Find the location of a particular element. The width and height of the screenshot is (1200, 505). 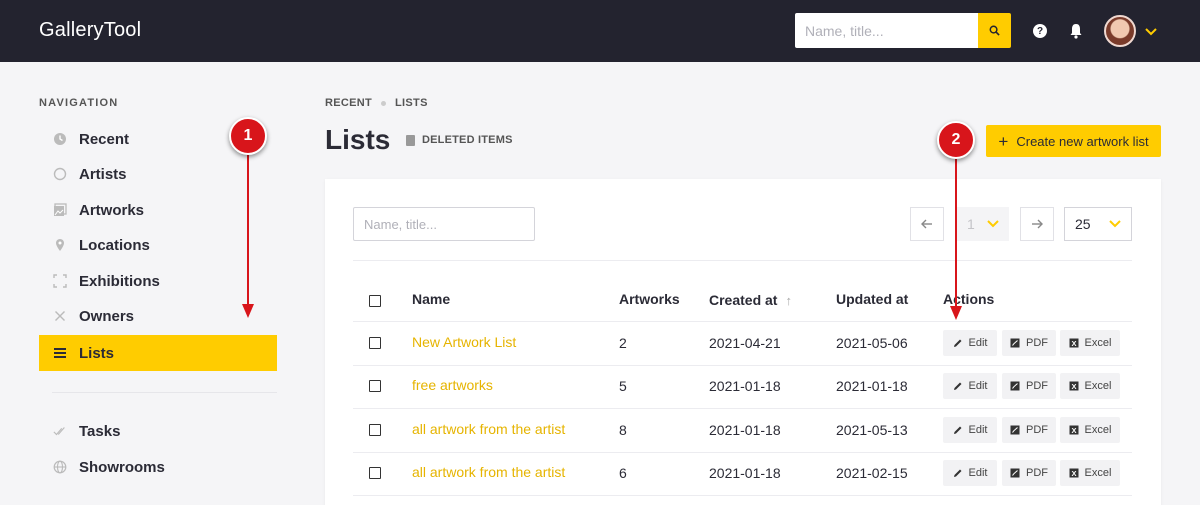

app-logo: GalleryTool is located at coordinates (90, 30).